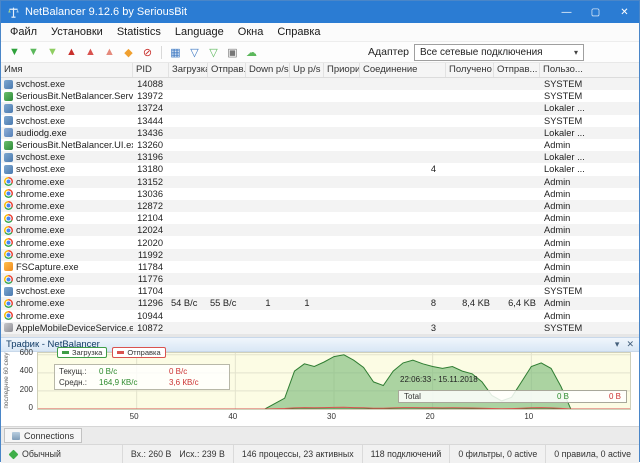 The width and height of the screenshot is (640, 463). Describe the element at coordinates (320, 291) in the screenshot. I see `table-row: svchost.exe 11704 SYSTEM` at that location.